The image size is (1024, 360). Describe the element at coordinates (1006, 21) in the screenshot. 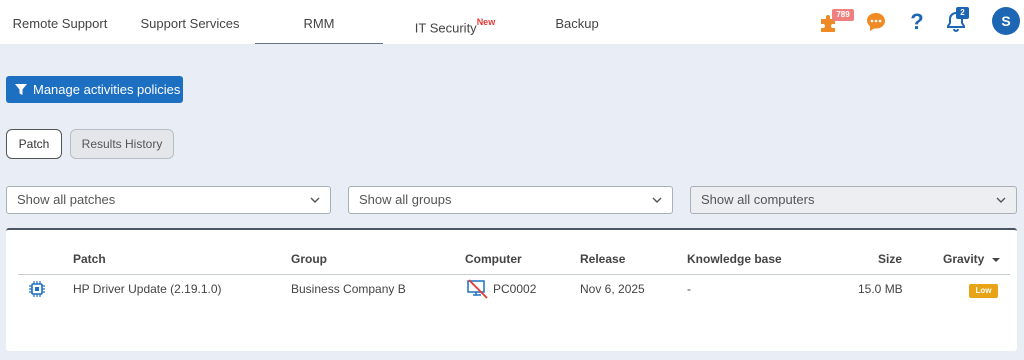

I see `avatar: S` at that location.